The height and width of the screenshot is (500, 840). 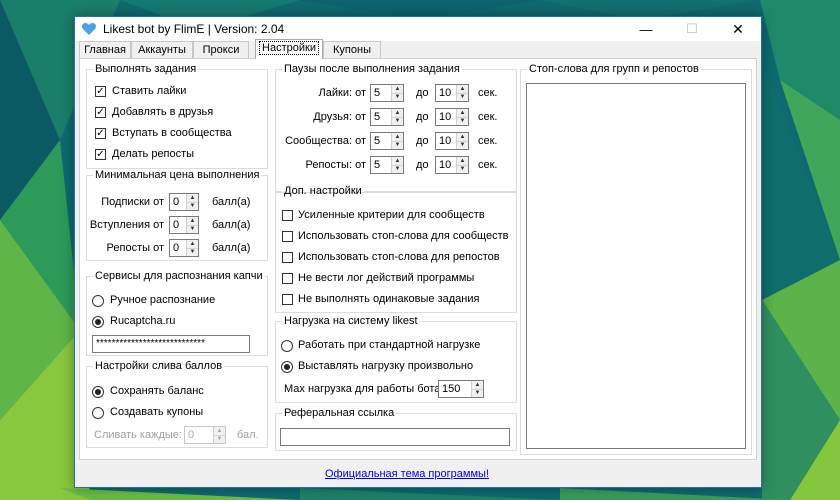 What do you see at coordinates (287, 299) in the screenshot?
I see `checkbox-no-duplicates` at bounding box center [287, 299].